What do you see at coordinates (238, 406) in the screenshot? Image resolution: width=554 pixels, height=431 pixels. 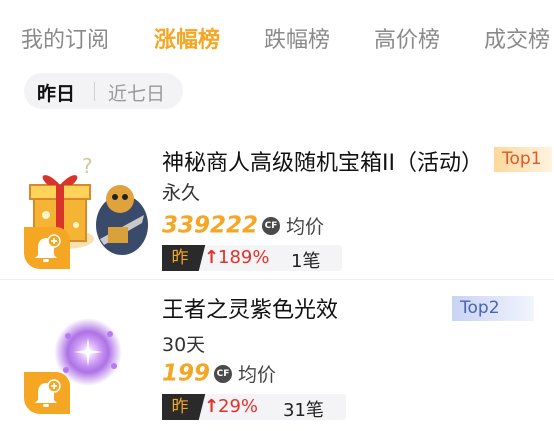 I see `change-percent: 29%` at bounding box center [238, 406].